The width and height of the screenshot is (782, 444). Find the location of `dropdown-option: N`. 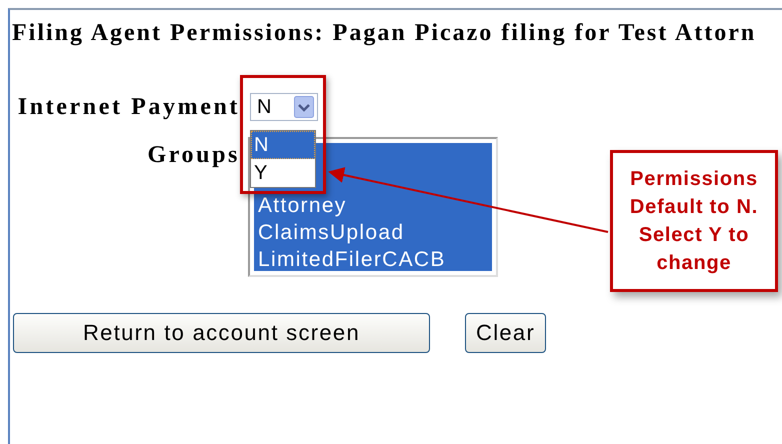

dropdown-option: N is located at coordinates (283, 145).